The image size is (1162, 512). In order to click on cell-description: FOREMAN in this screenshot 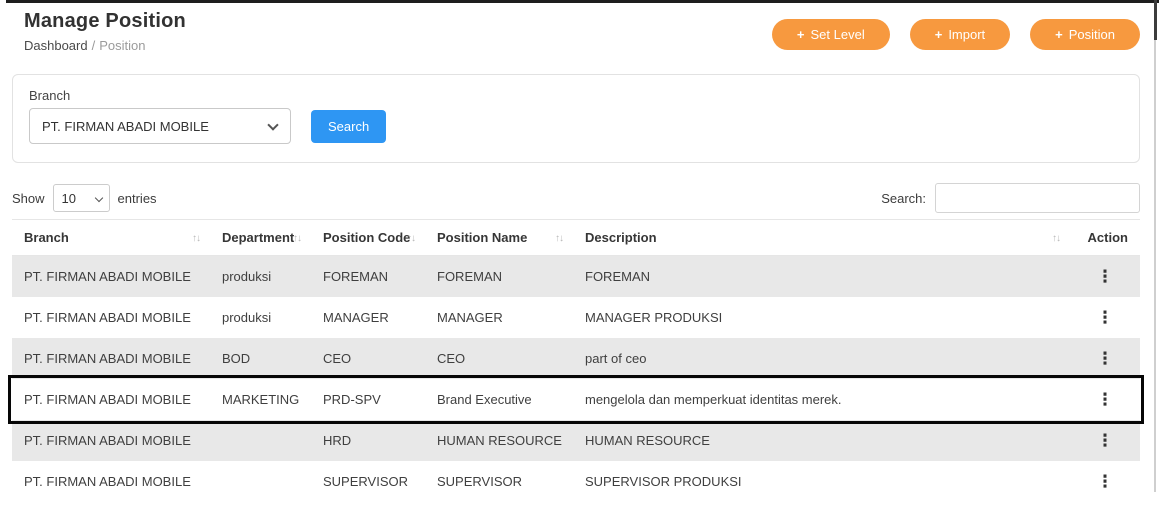, I will do `click(617, 276)`.